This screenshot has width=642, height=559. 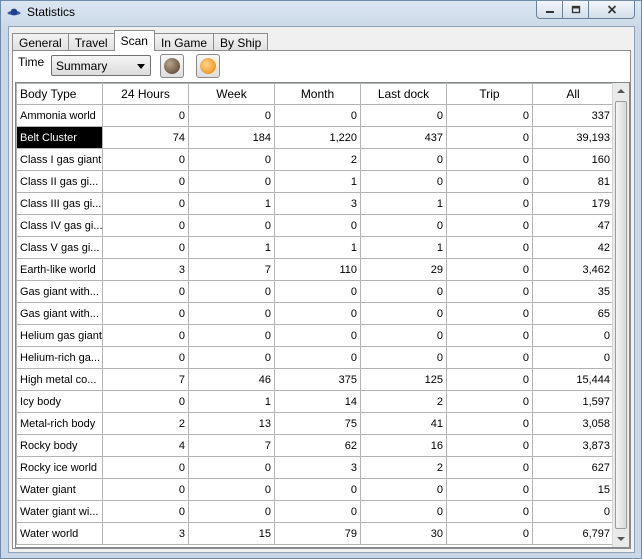 What do you see at coordinates (183, 42) in the screenshot?
I see `tab-in-game: In Game` at bounding box center [183, 42].